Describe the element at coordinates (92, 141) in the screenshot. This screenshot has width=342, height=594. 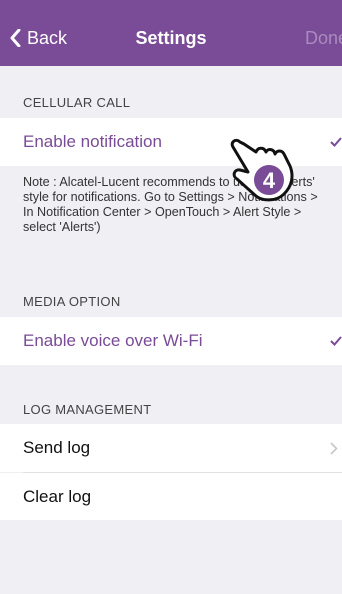
I see `enable-notification-label: Enable notification` at that location.